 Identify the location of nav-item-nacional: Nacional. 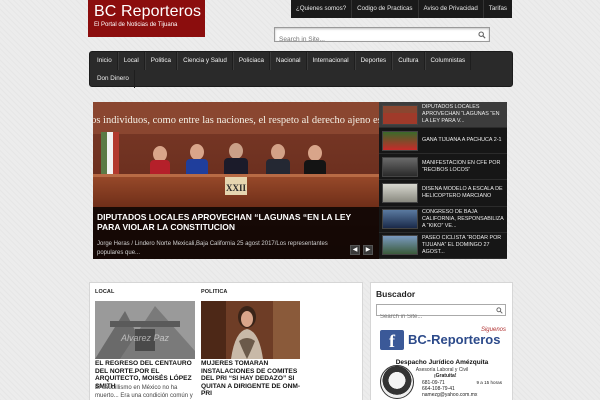
(288, 61).